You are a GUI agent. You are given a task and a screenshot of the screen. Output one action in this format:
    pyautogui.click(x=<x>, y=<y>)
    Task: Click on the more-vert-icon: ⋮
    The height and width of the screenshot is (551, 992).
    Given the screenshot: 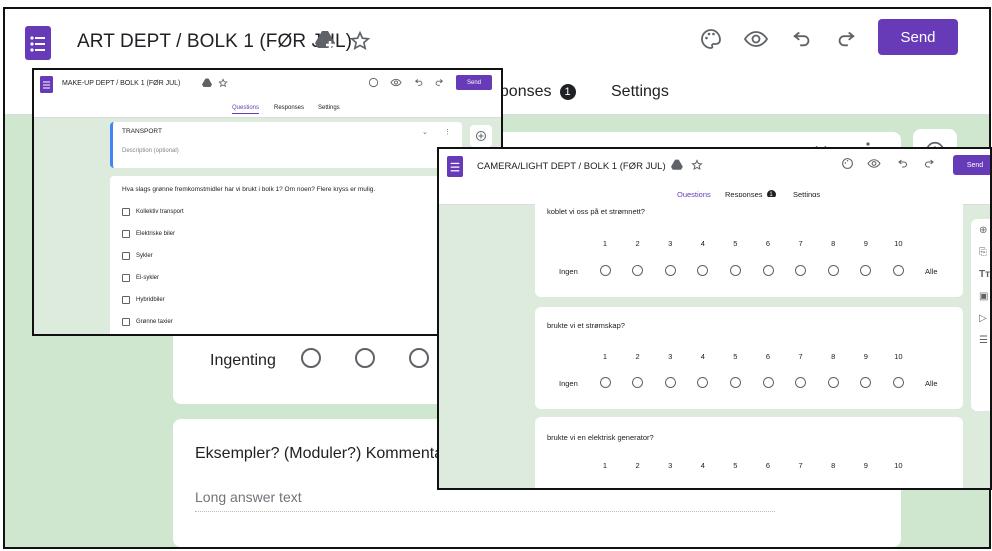 What is the action you would take?
    pyautogui.click(x=447, y=132)
    